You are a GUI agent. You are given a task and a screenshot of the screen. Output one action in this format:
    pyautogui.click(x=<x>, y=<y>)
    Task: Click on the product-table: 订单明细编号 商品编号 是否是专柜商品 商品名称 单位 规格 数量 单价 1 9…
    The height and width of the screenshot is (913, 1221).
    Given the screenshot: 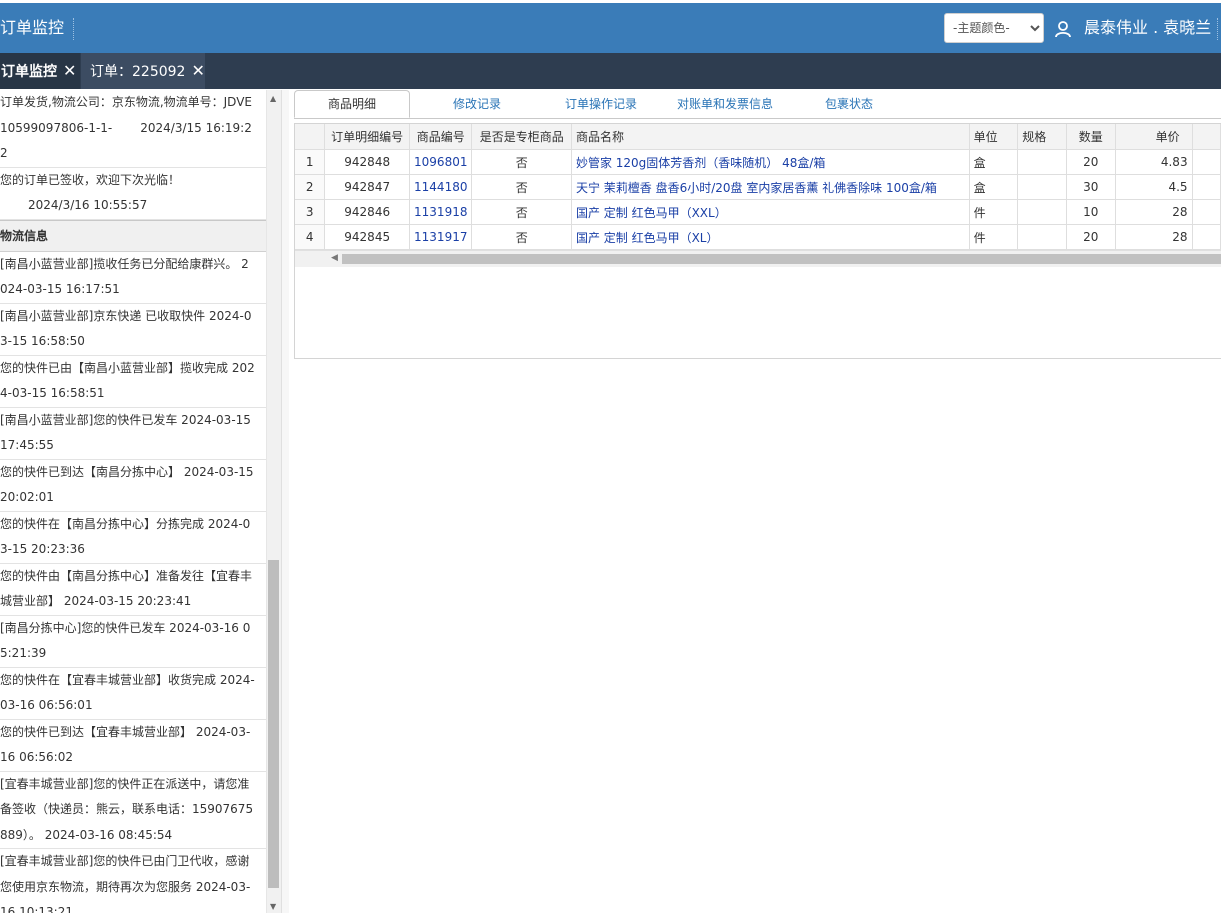 What is the action you would take?
    pyautogui.click(x=758, y=187)
    